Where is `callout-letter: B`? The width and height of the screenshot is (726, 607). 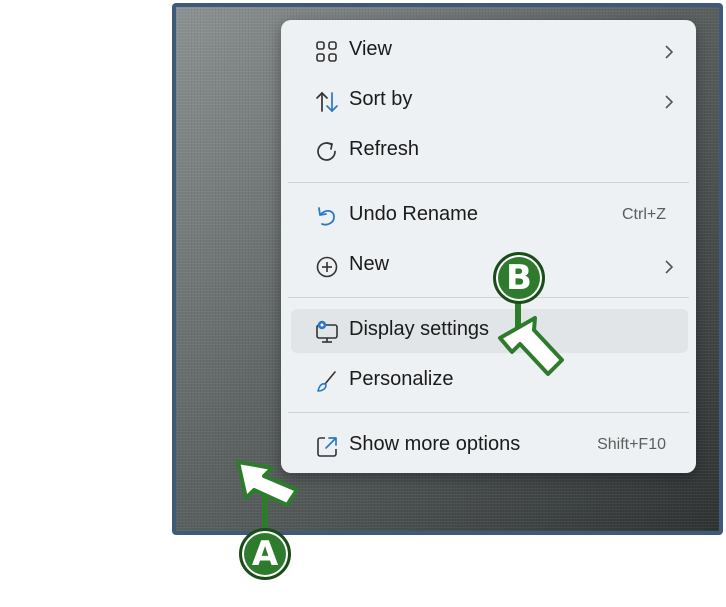 callout-letter: B is located at coordinates (519, 278).